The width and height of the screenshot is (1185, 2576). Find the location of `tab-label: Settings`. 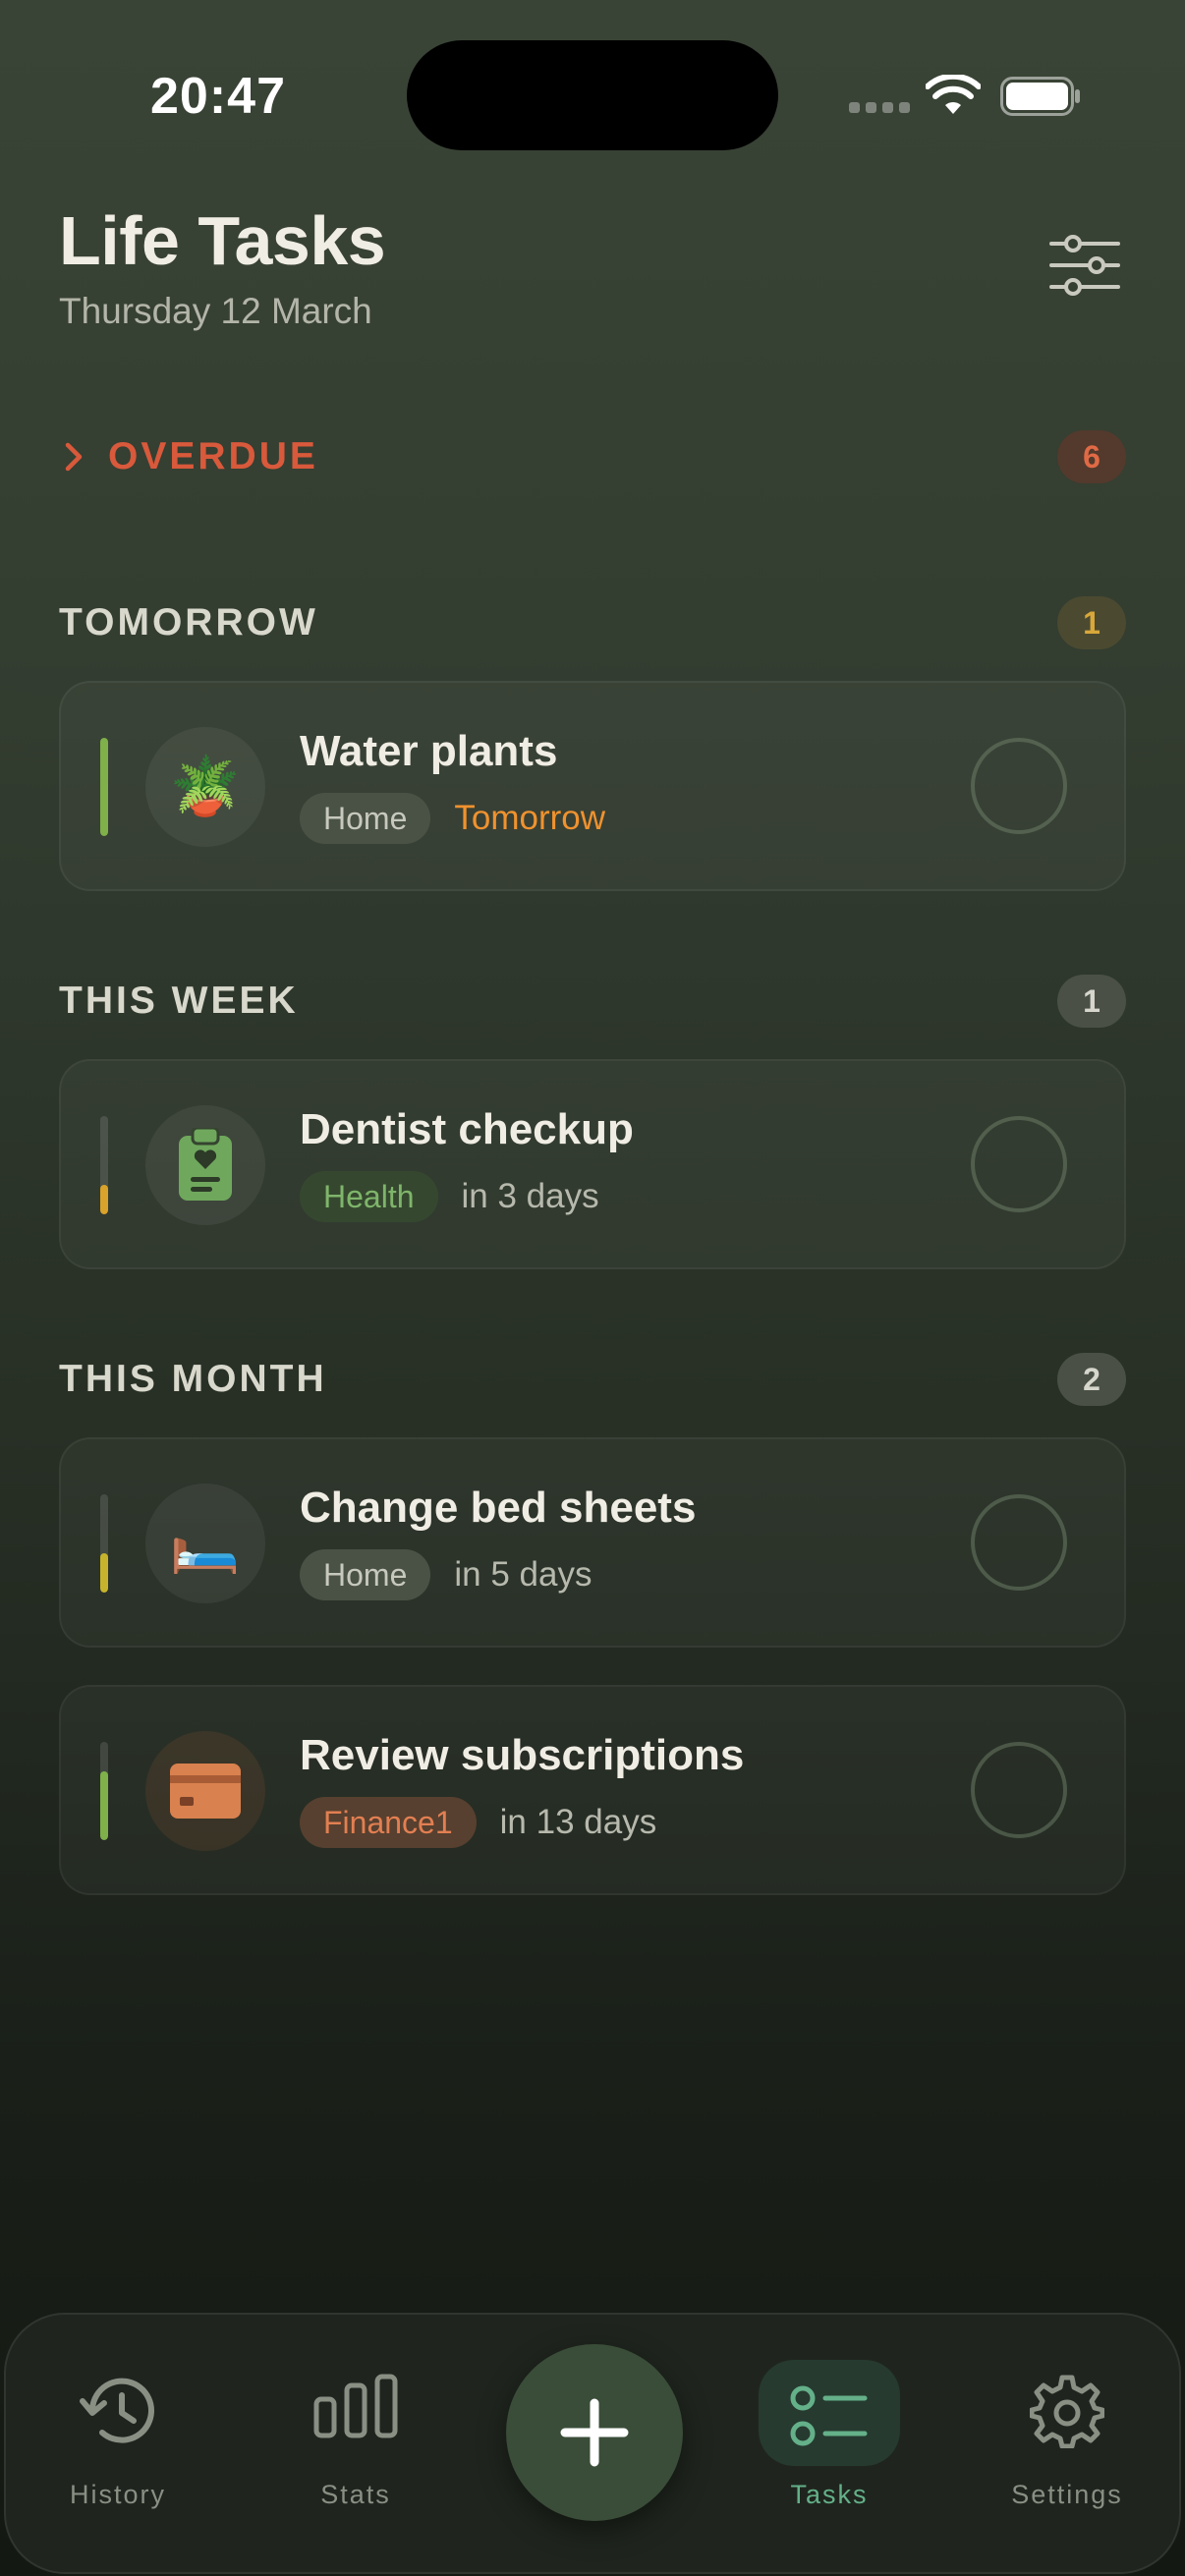

tab-label: Settings is located at coordinates (1067, 2494).